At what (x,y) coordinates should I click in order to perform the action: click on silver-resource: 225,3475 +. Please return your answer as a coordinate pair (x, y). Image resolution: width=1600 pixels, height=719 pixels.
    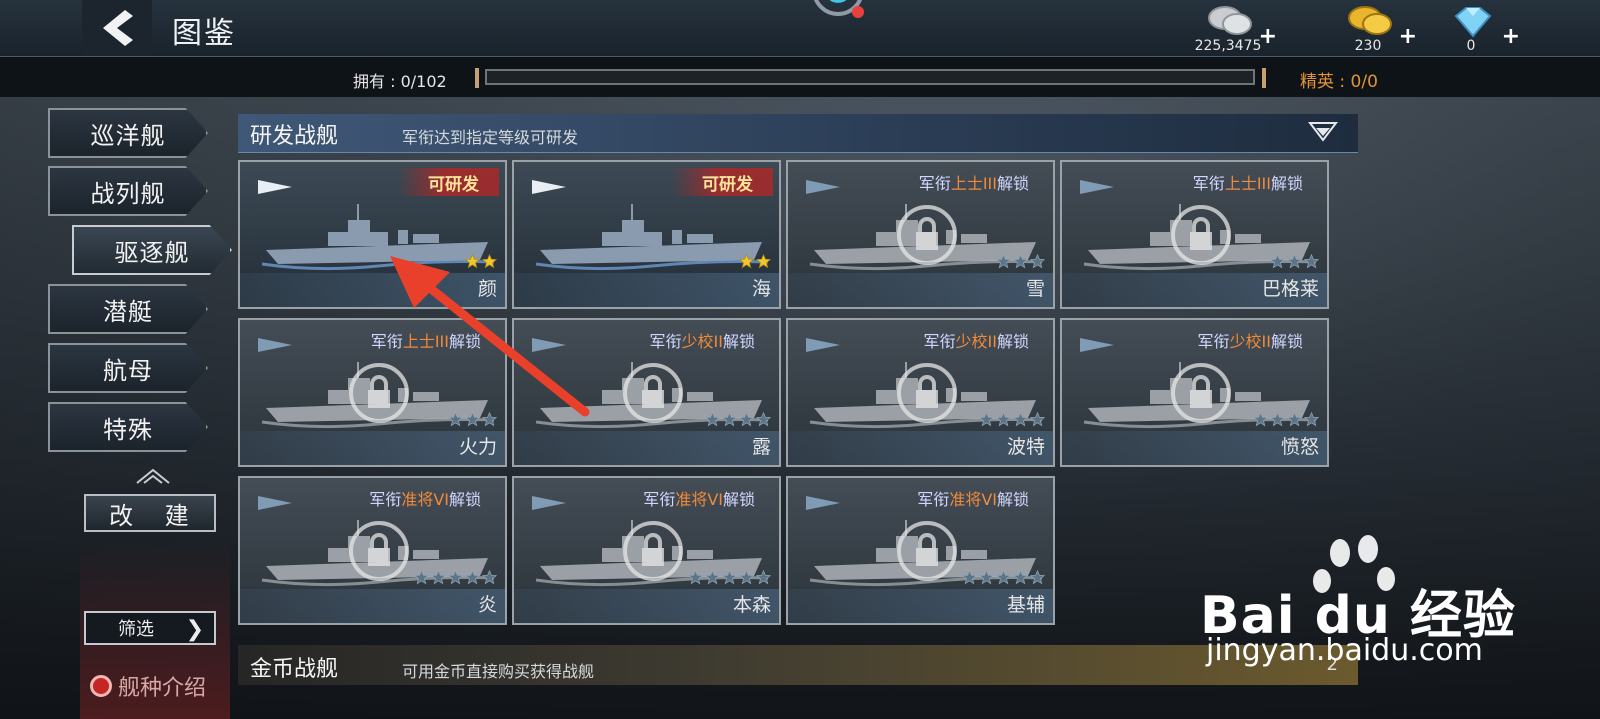
    Looking at the image, I should click on (1231, 29).